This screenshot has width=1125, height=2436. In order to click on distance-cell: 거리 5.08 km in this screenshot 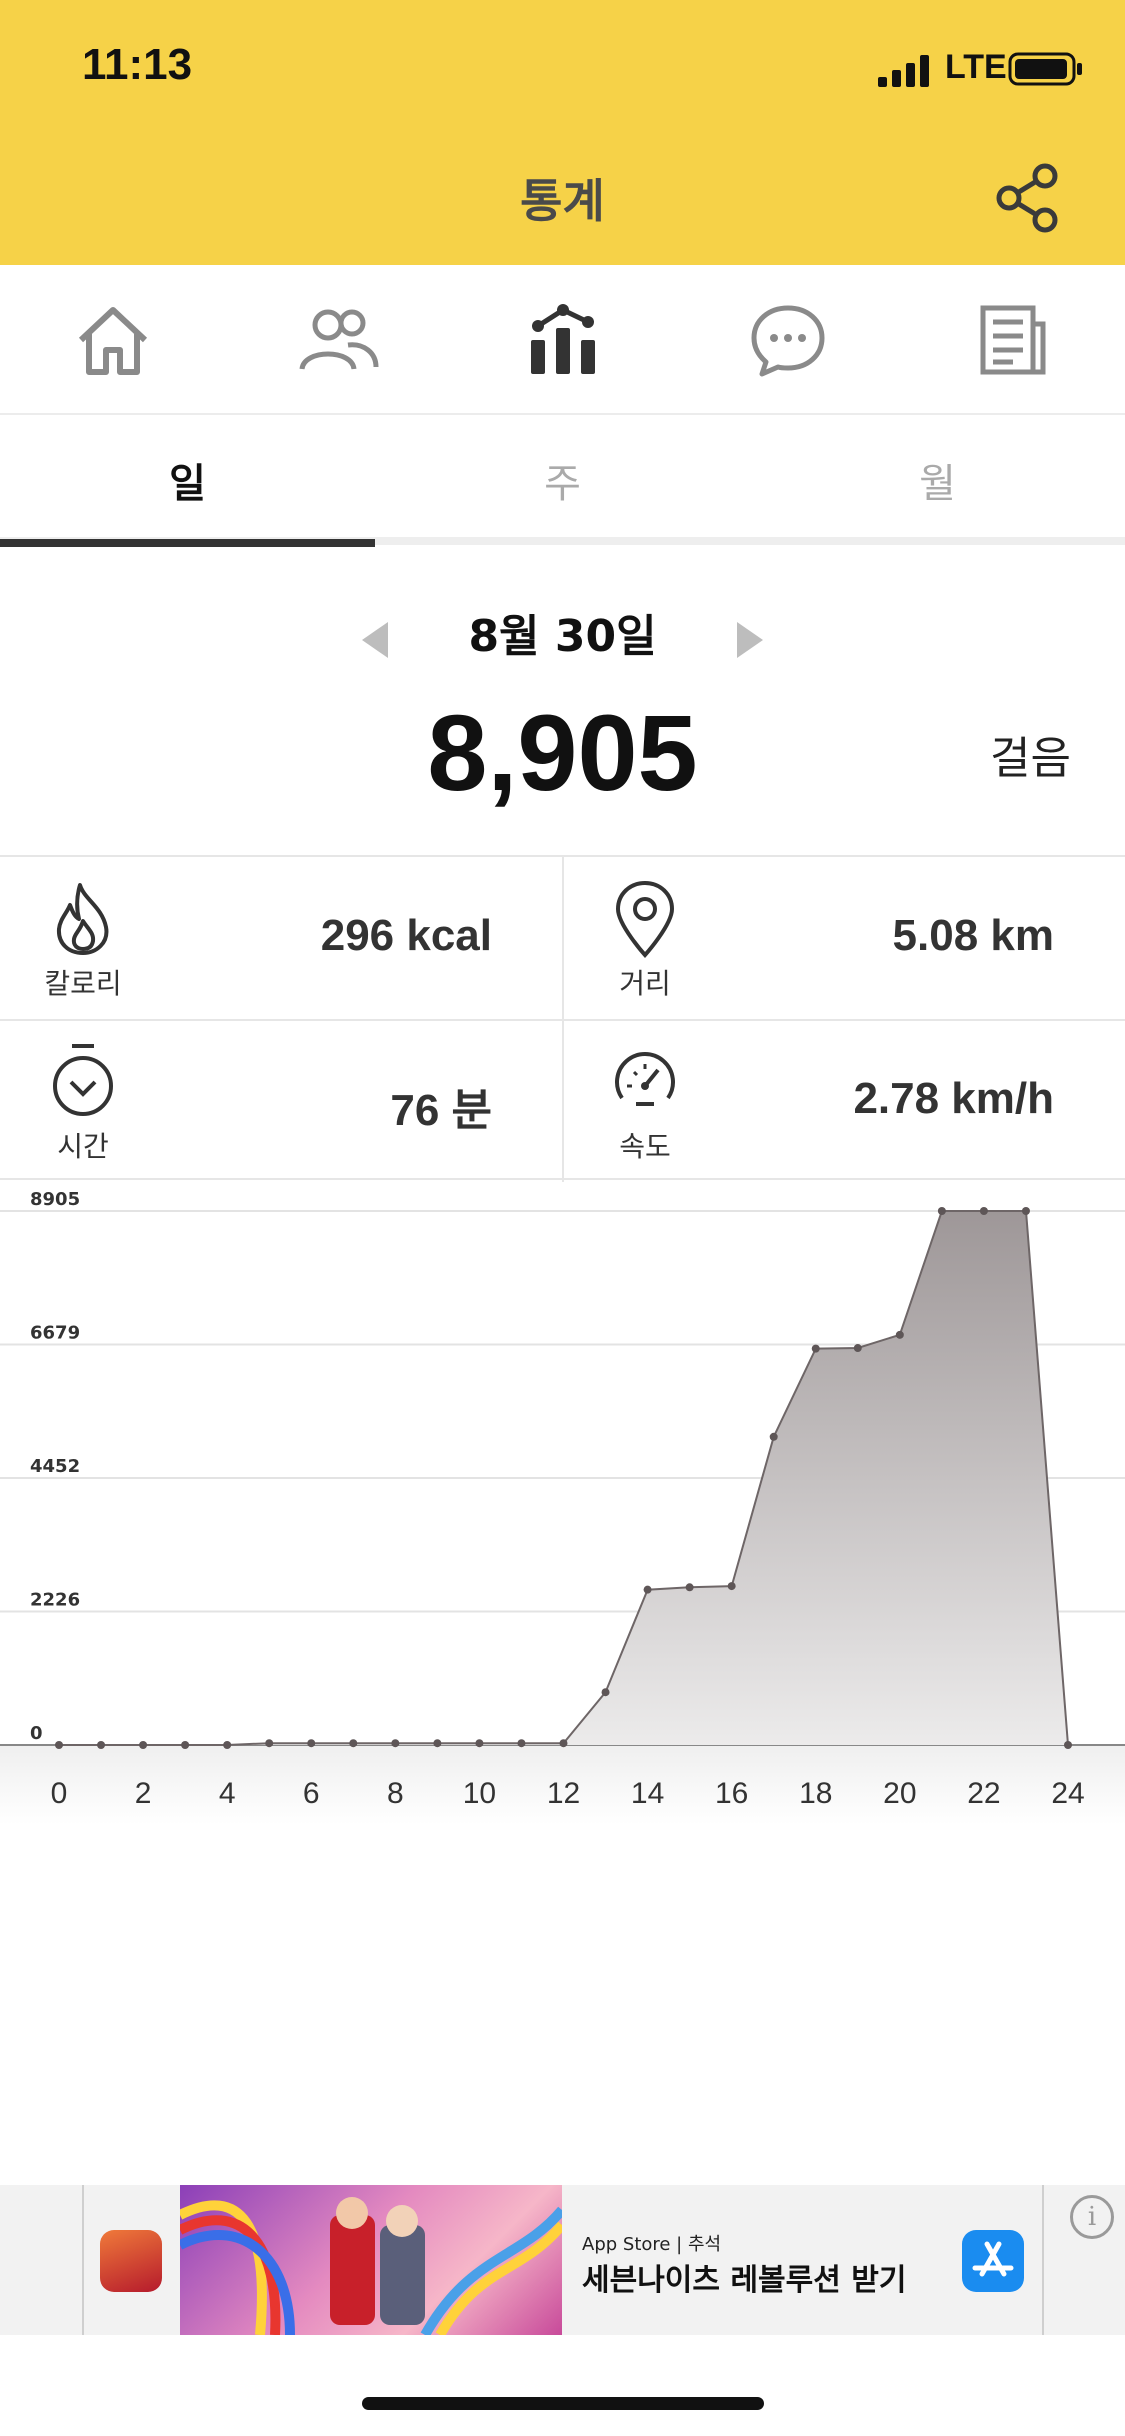, I will do `click(843, 938)`.